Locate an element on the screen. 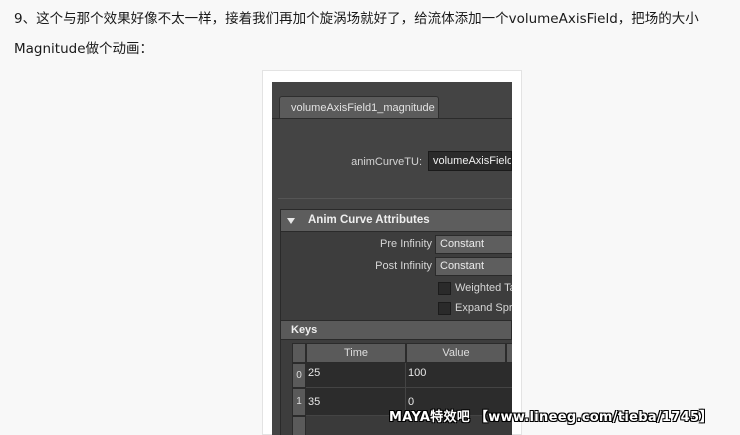  expand-spreadsheet-checkbox is located at coordinates (444, 308).